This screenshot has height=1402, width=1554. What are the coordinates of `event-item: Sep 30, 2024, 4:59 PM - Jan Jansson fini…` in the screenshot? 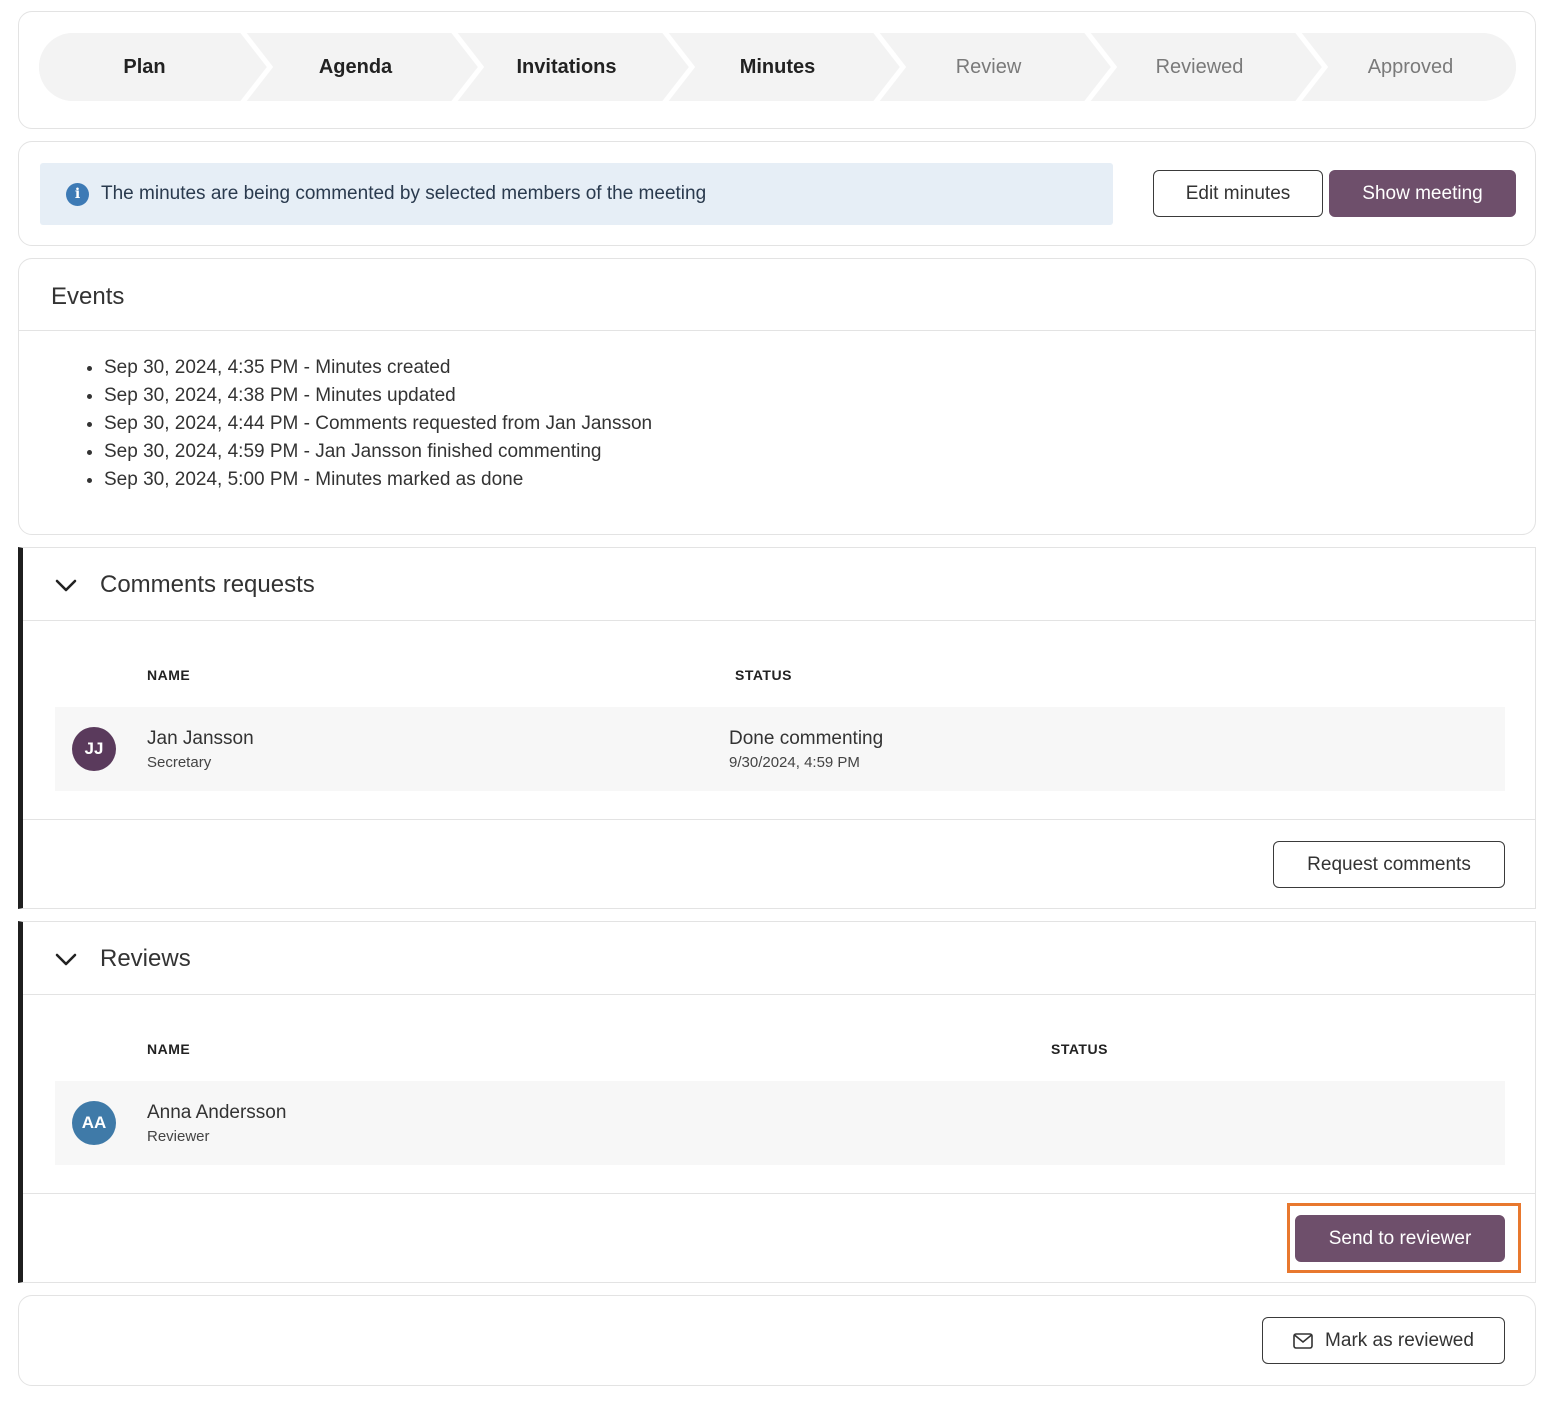 It's located at (378, 452).